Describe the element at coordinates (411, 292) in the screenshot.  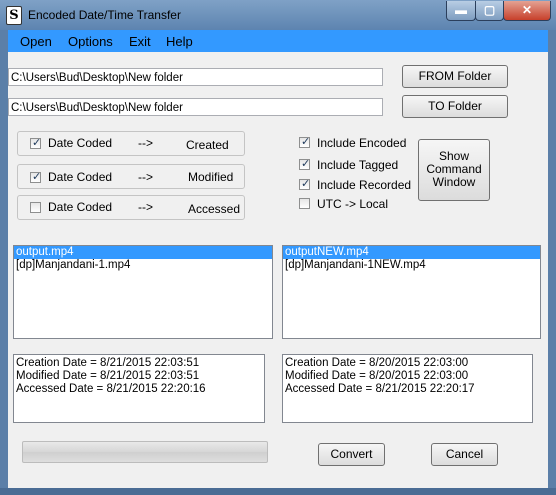
I see `target-file-list: outputNEW.mp4 [dp]Manjandani-1NEW.mp4` at that location.